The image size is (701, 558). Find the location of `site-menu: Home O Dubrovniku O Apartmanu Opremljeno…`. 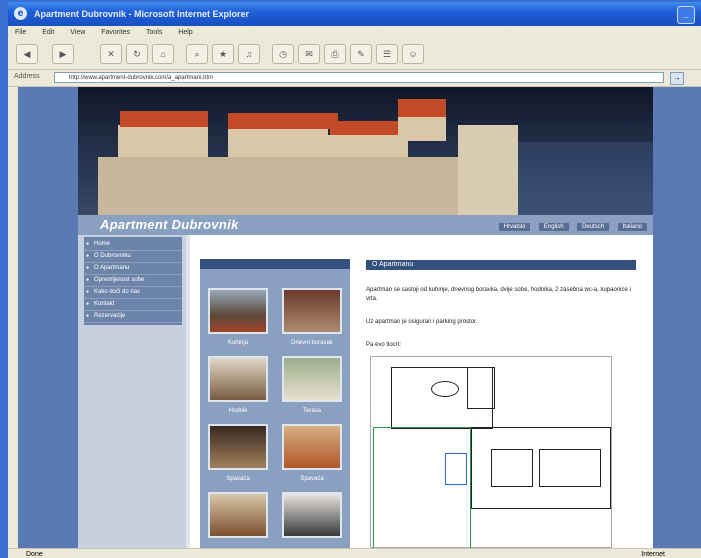

site-menu: Home O Dubrovniku O Apartmanu Opremljeno… is located at coordinates (133, 281).